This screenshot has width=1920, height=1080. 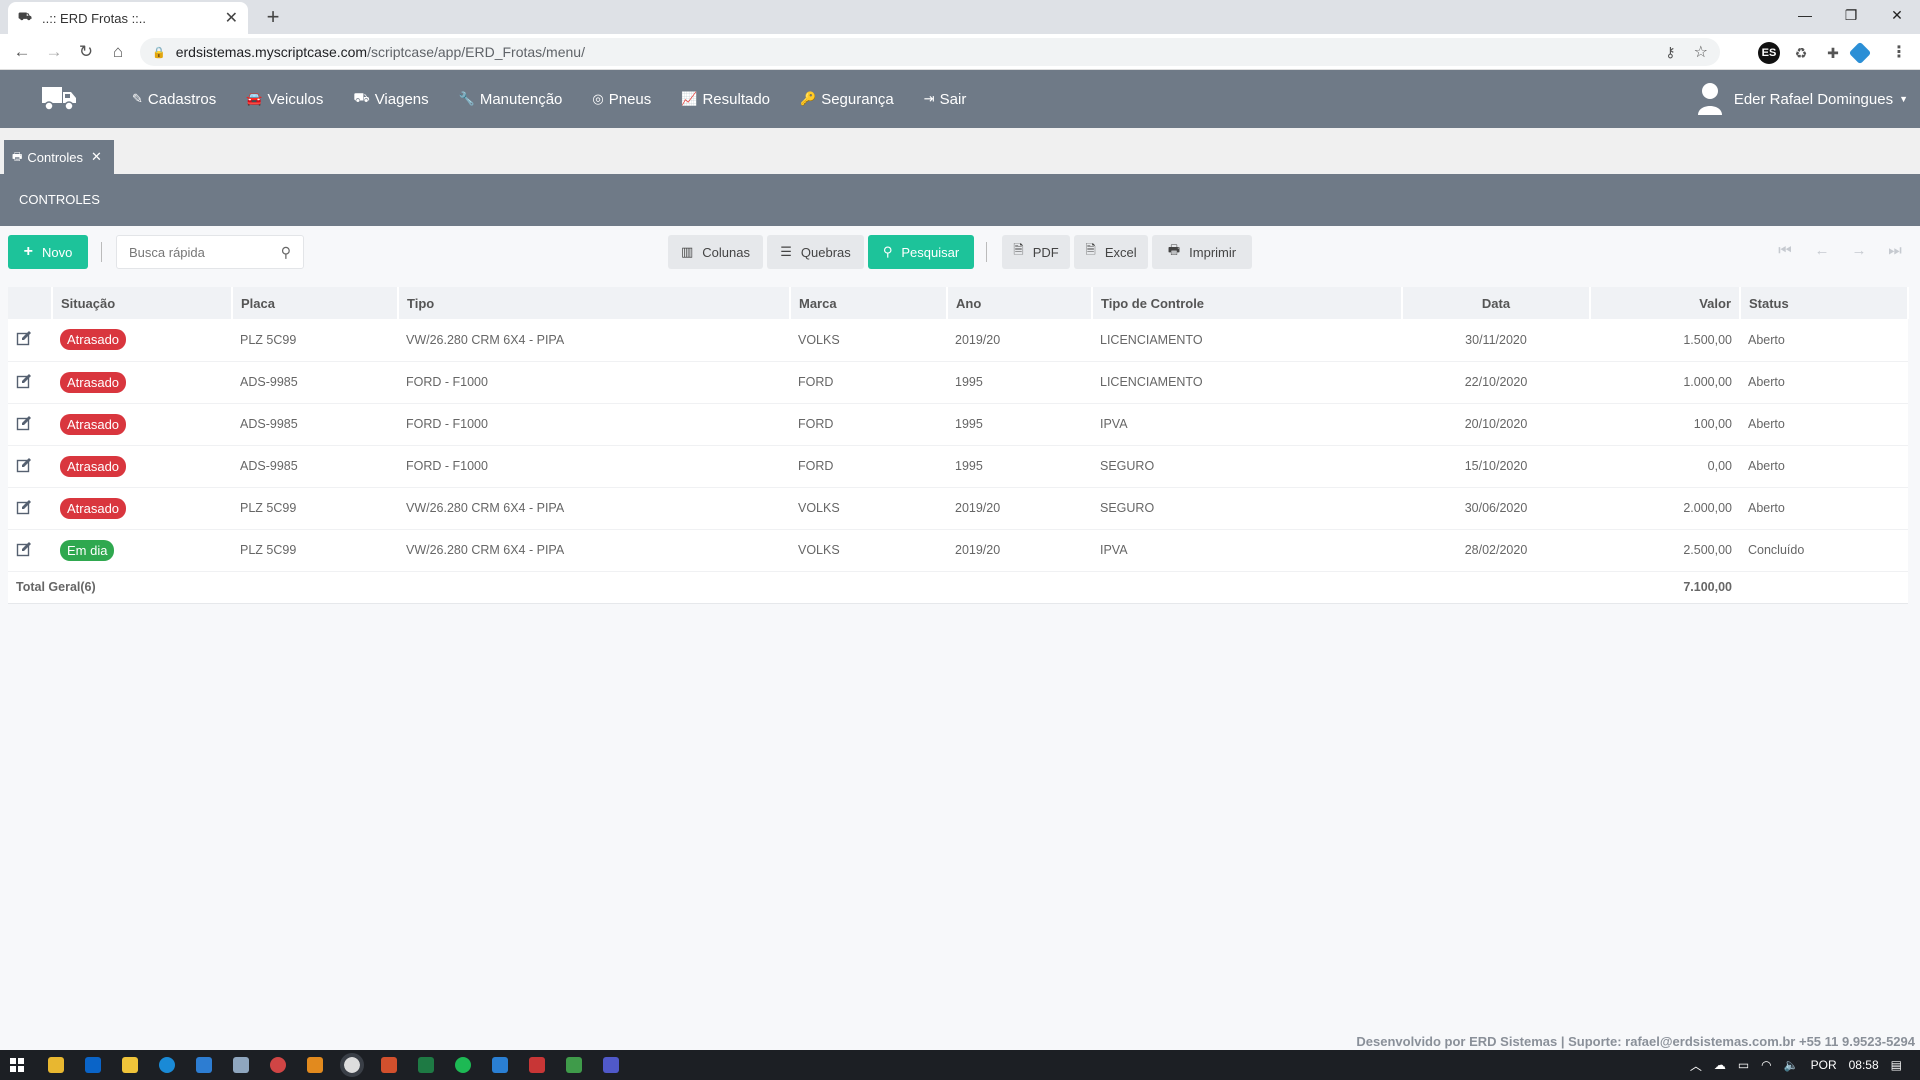 What do you see at coordinates (1833, 53) in the screenshot?
I see `extensions-puzzle-icon: ✚` at bounding box center [1833, 53].